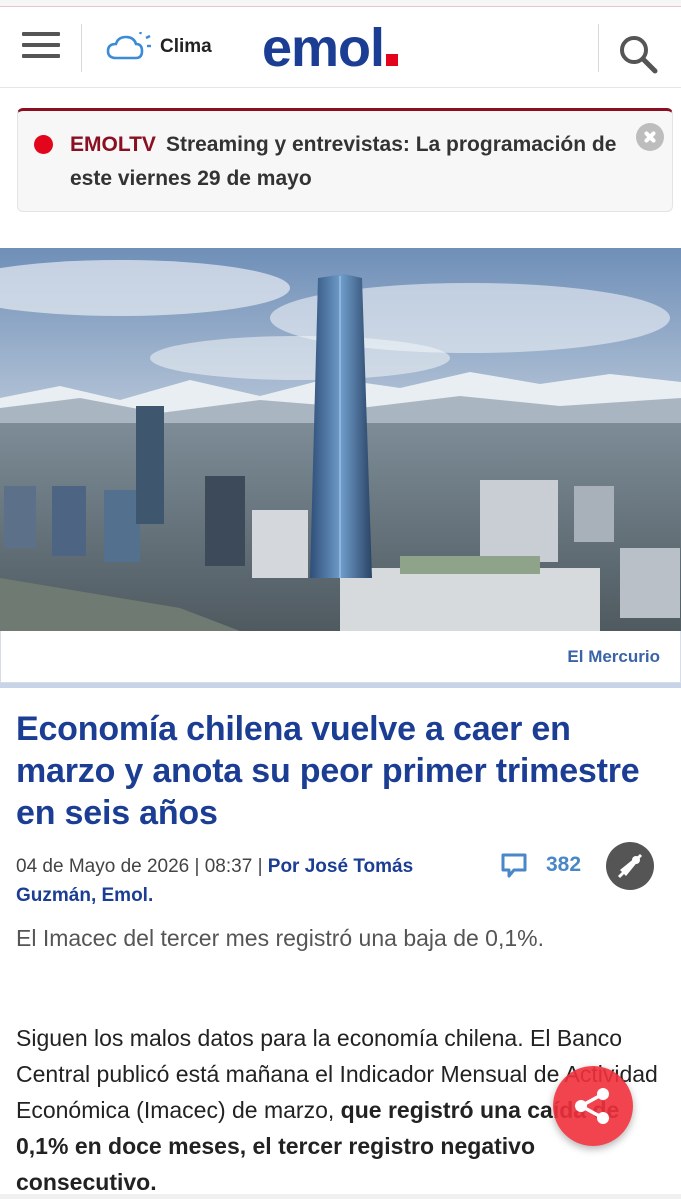  I want to click on comment-bubble-icon, so click(514, 865).